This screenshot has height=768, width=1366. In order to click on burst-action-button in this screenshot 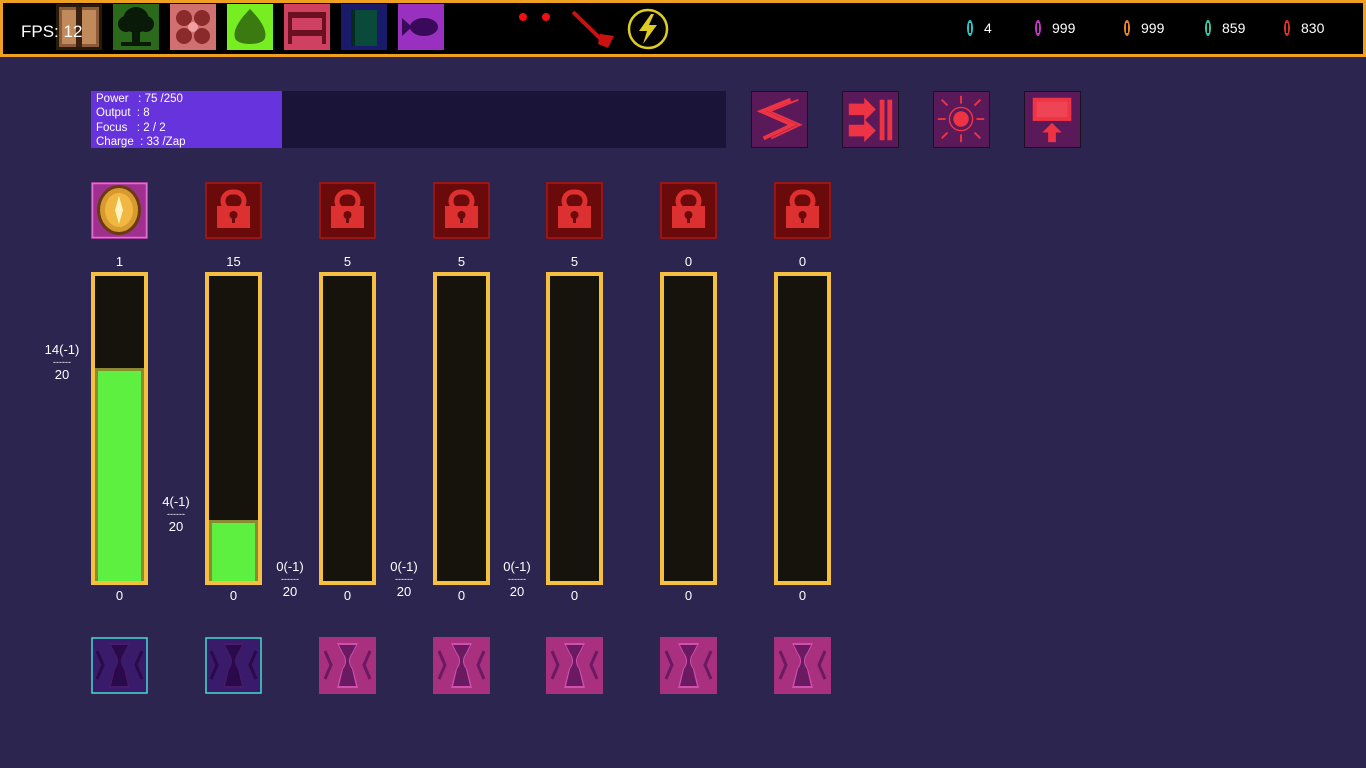, I will do `click(961, 119)`.